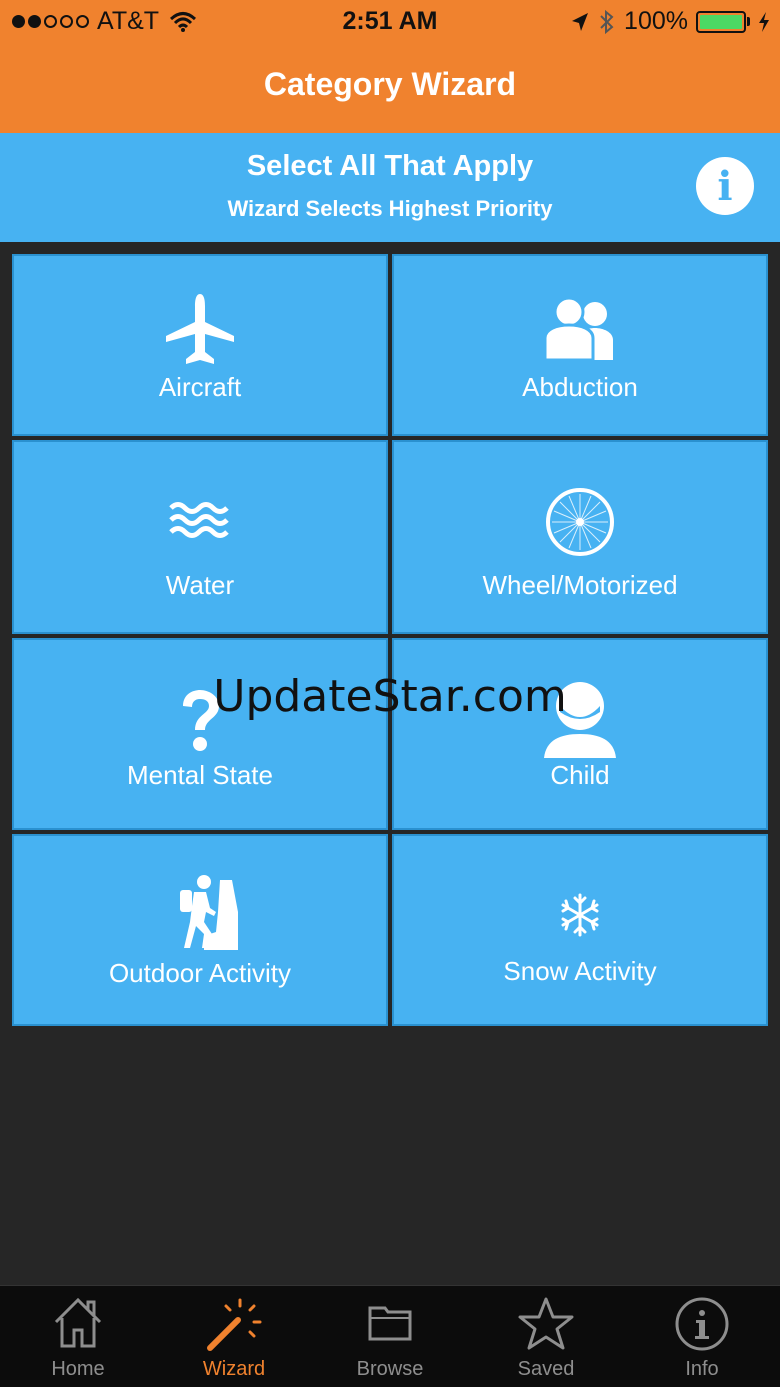 The height and width of the screenshot is (1387, 780). What do you see at coordinates (390, 208) in the screenshot?
I see `banner-subtitle: Wizard Selects Highest Priority` at bounding box center [390, 208].